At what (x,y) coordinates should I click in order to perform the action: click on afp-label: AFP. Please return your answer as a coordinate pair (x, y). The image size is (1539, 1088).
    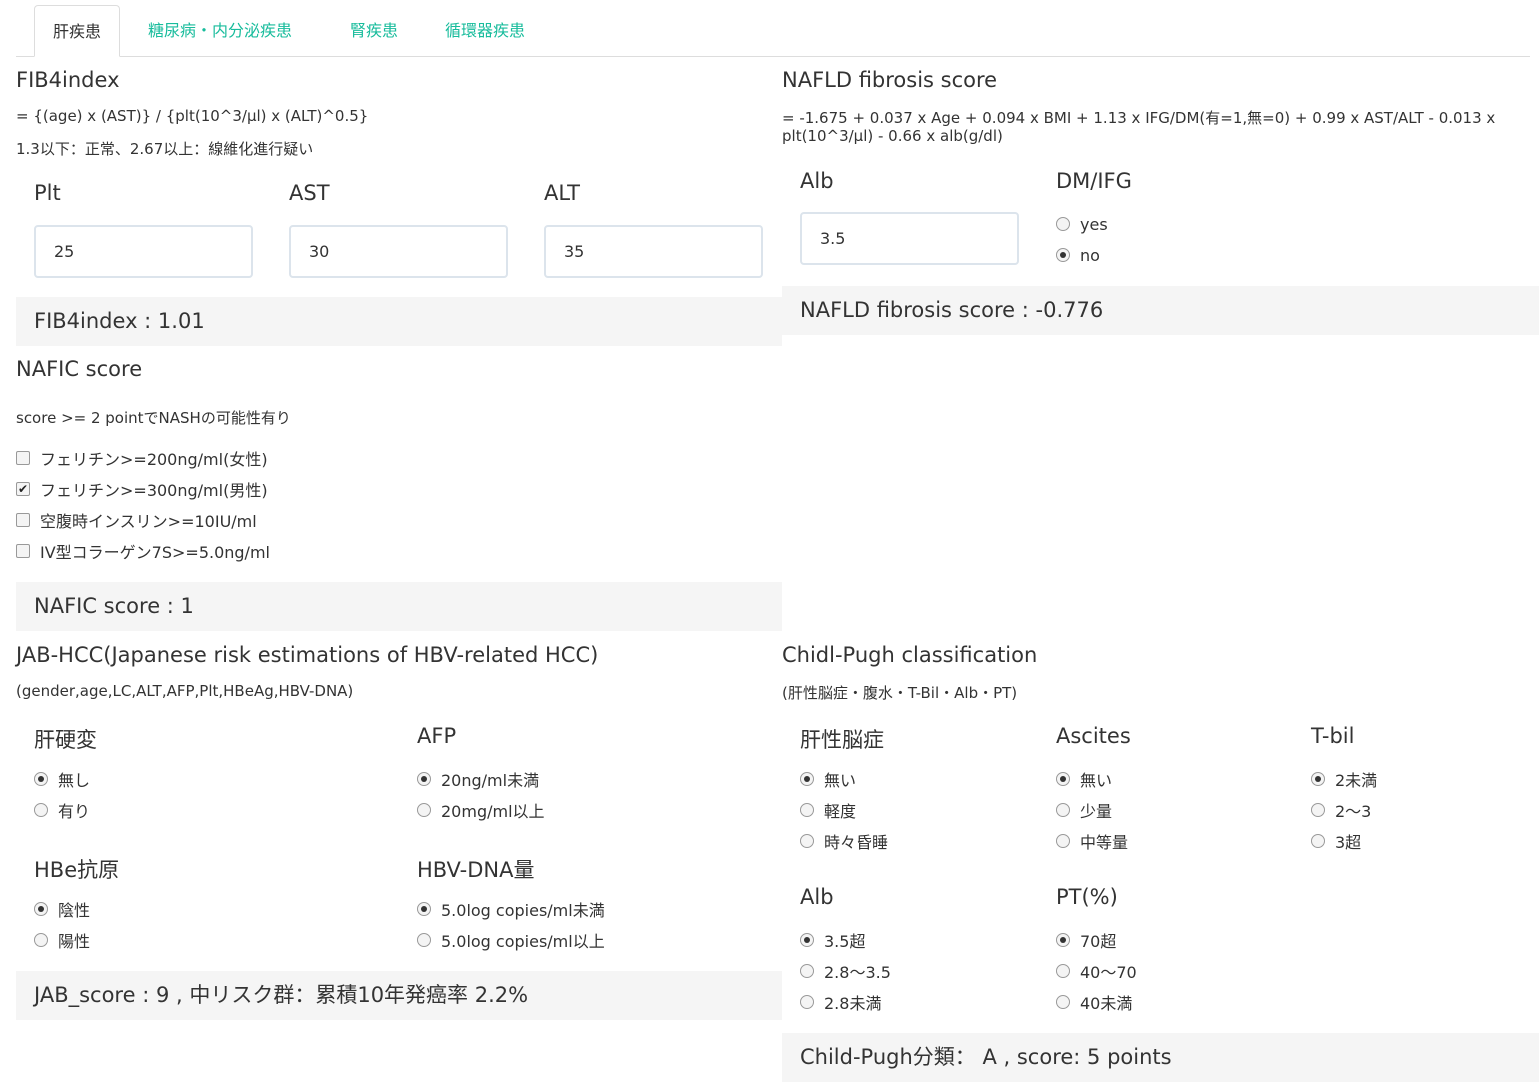
    Looking at the image, I should click on (437, 736).